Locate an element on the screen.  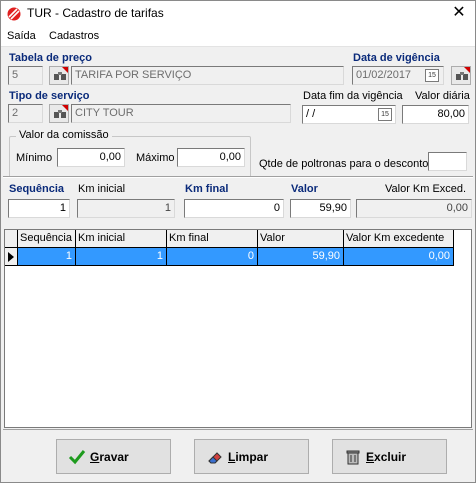
grid-cell: 0,00 is located at coordinates (399, 257).